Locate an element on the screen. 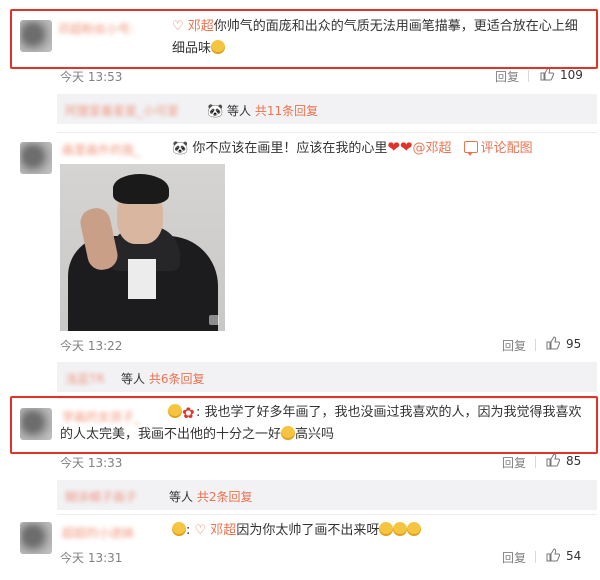 The height and width of the screenshot is (580, 600). comment-body: 你不应该在画里！应该在我的心里 is located at coordinates (290, 148).